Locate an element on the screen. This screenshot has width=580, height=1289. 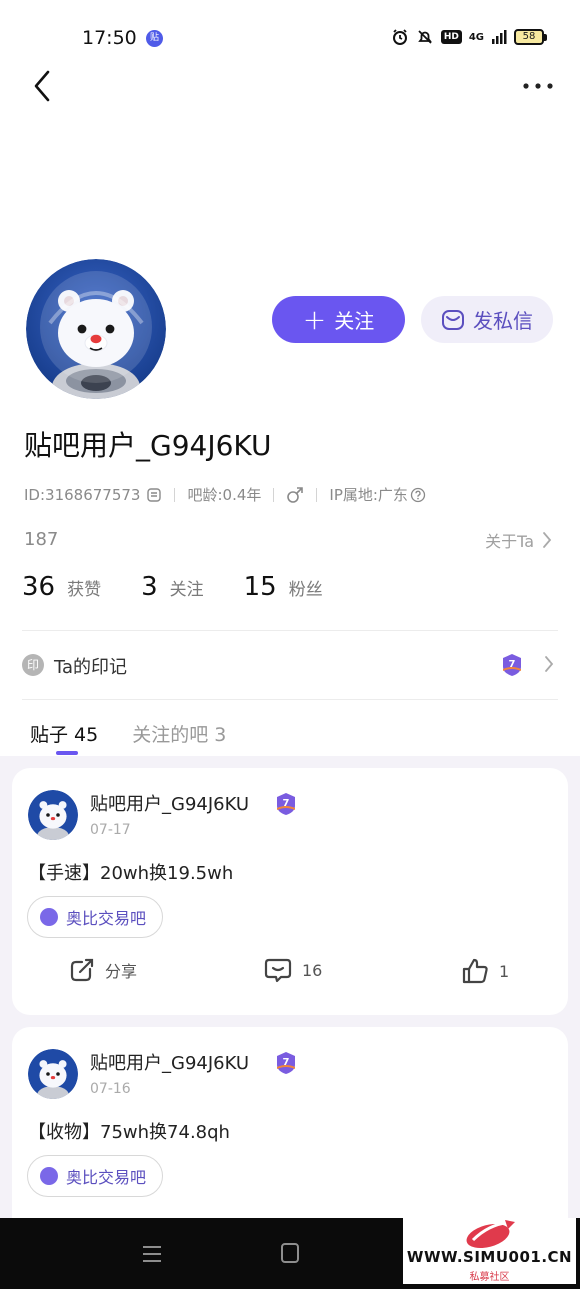
follow-button: + 关注 is located at coordinates (338, 319).